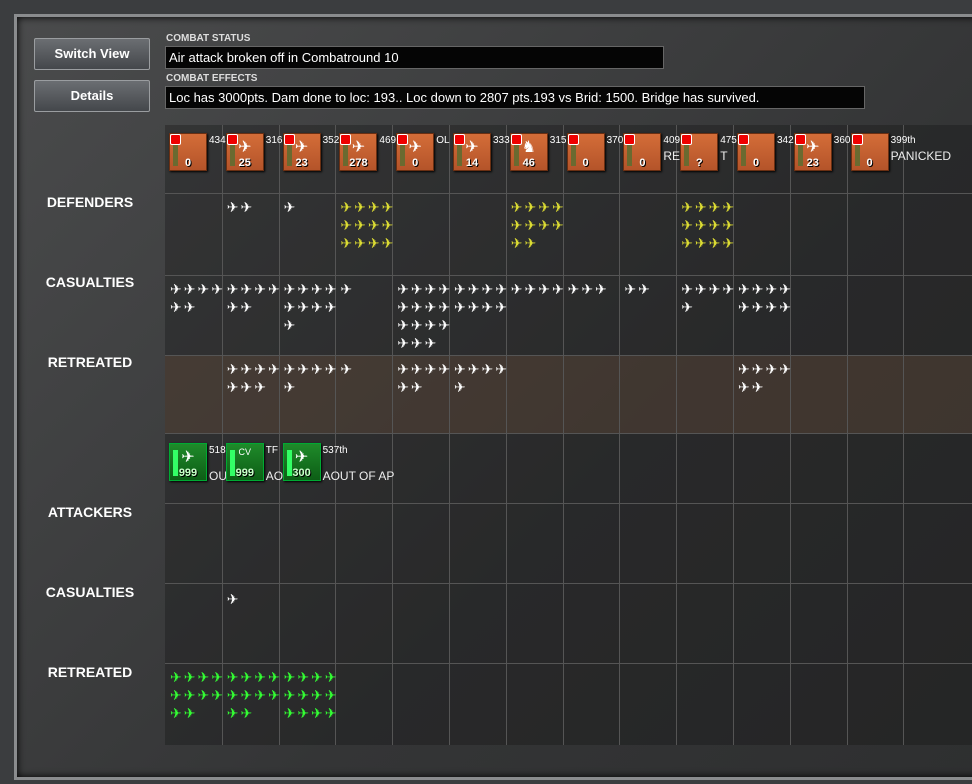 This screenshot has height=784, width=972. I want to click on unit-status: RE, so click(672, 156).